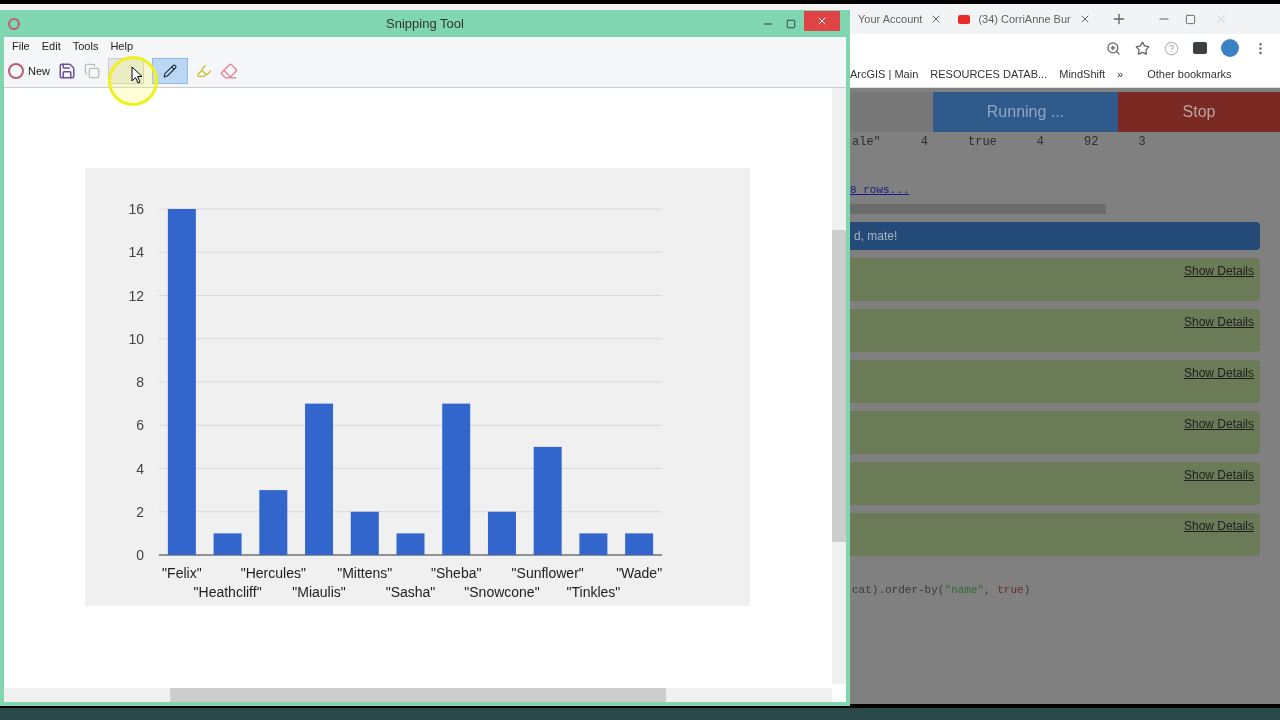 The image size is (1280, 720). Describe the element at coordinates (136, 209) in the screenshot. I see `axis-tick-label: 16` at that location.